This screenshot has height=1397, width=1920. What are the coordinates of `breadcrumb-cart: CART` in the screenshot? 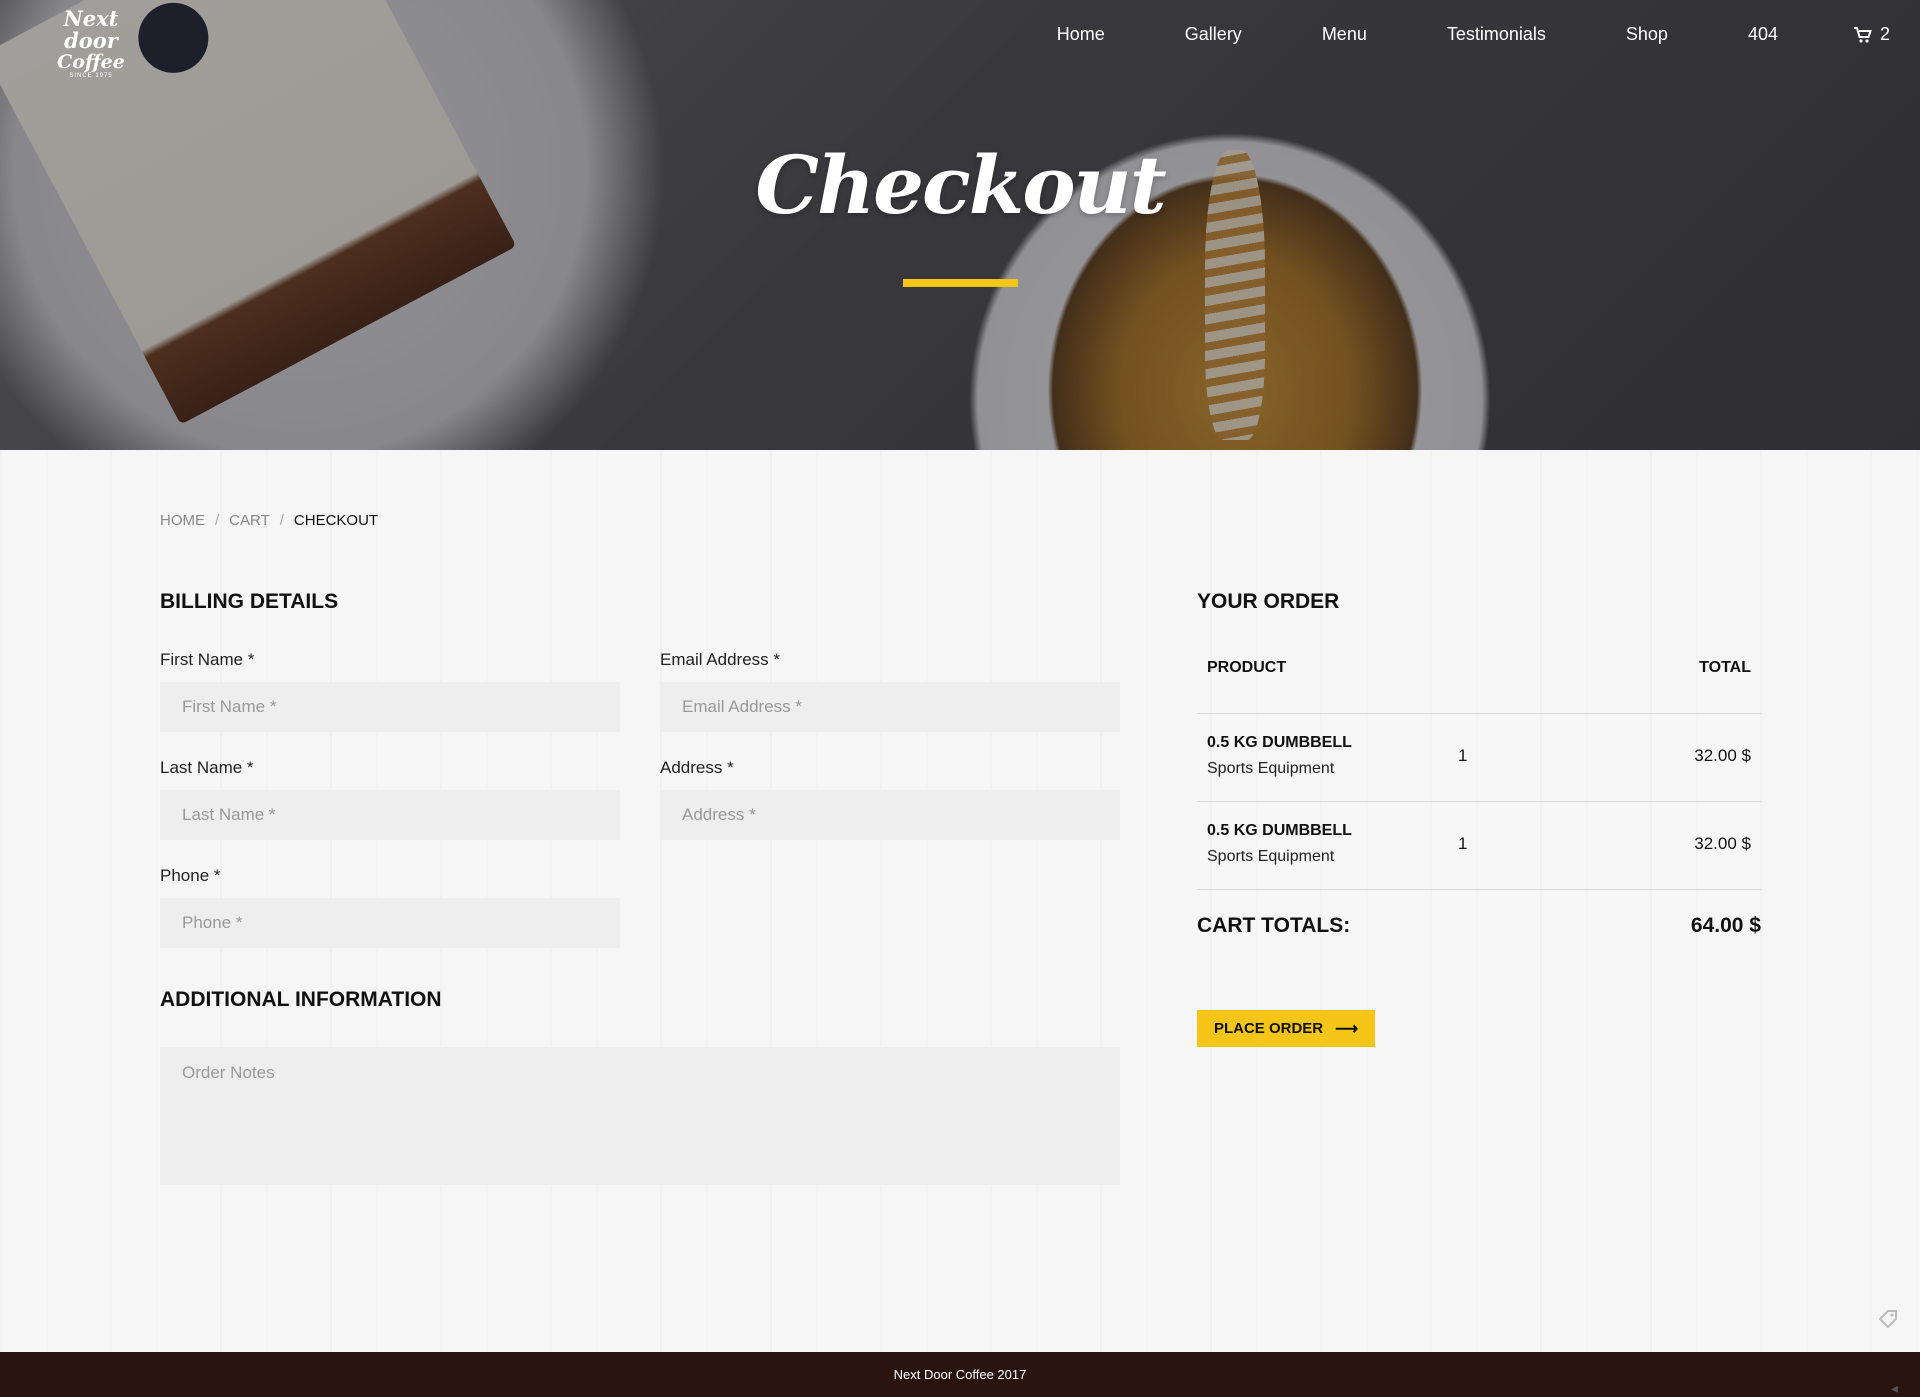 It's located at (249, 520).